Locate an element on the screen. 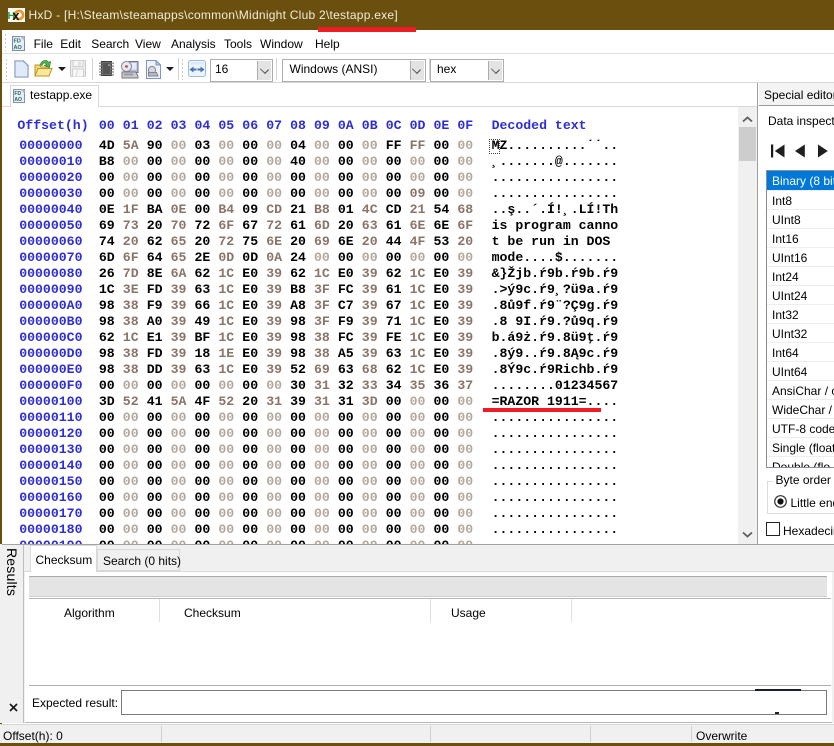  svg-text: x is located at coordinates (15, 15).